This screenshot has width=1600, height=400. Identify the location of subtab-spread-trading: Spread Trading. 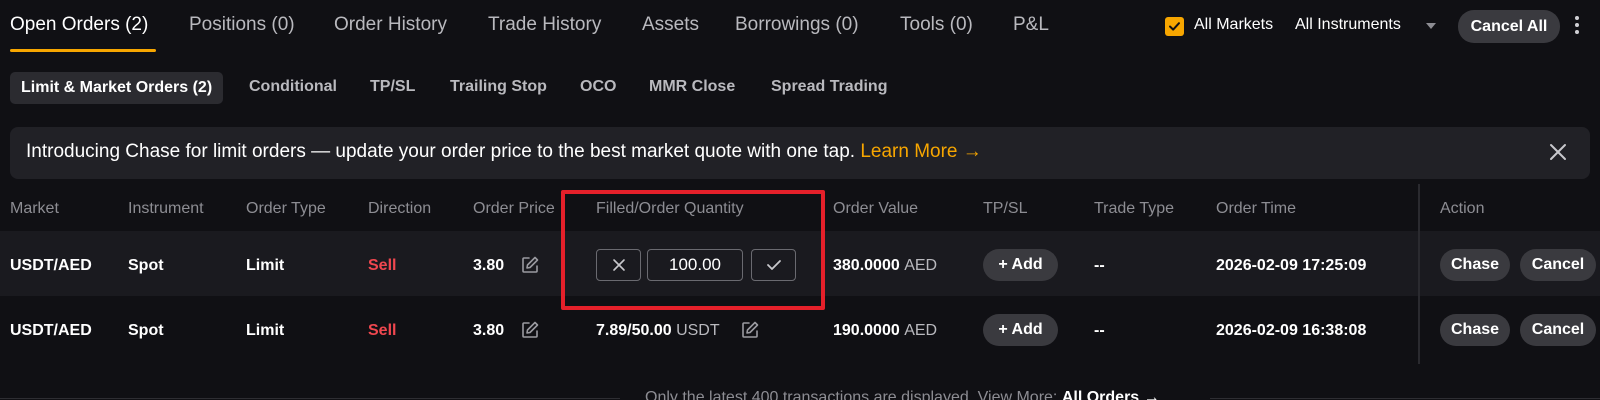
(829, 87).